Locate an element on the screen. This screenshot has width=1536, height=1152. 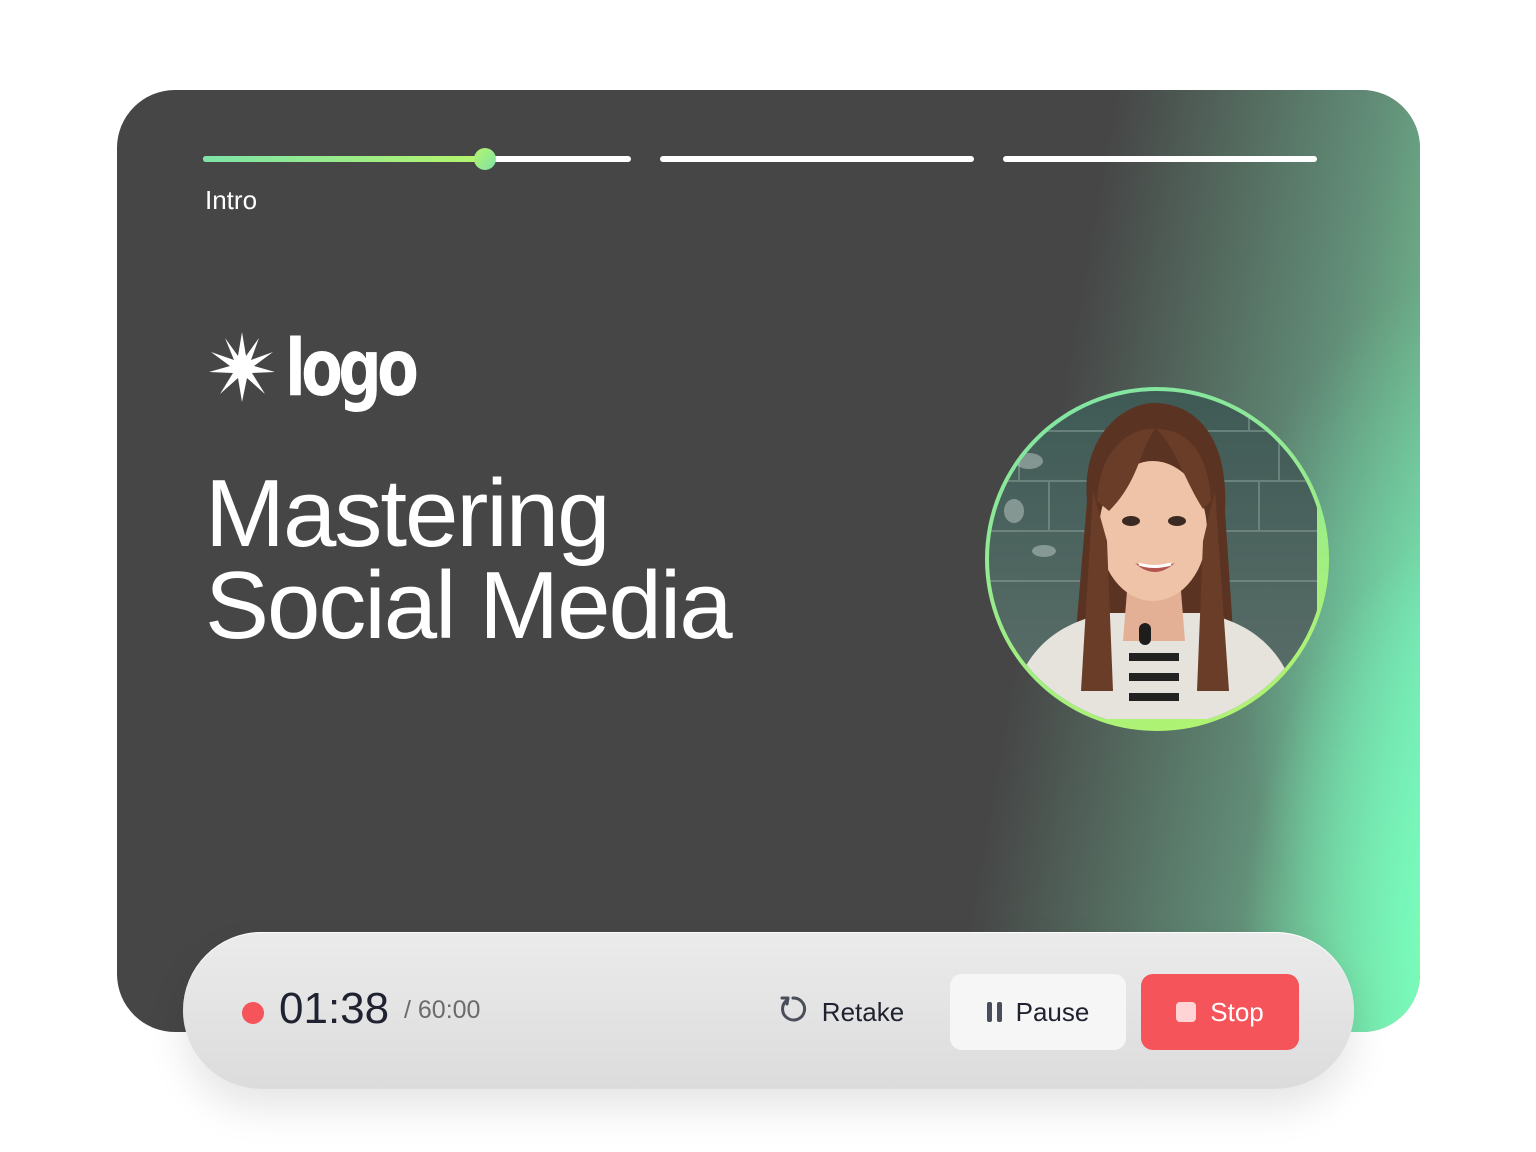
brand-logo: logo is located at coordinates (330, 369).